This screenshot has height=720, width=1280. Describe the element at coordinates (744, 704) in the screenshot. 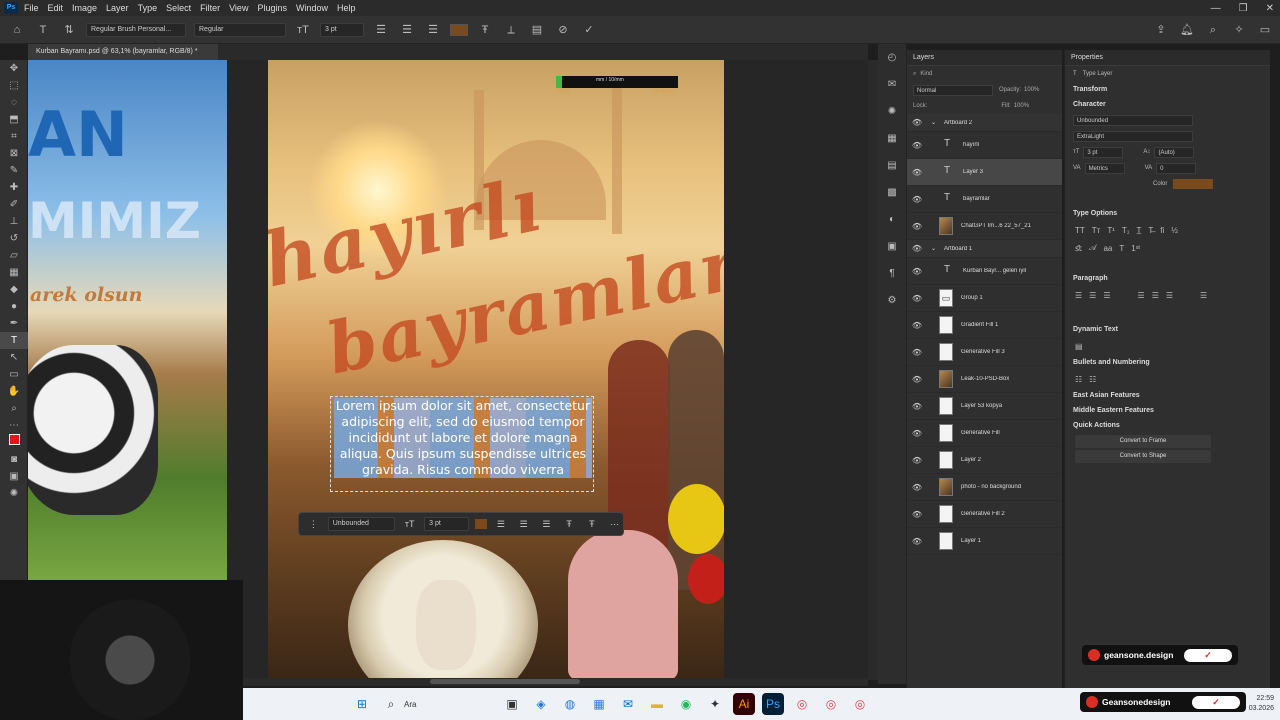

I see `illustrator-icon: Ai` at that location.